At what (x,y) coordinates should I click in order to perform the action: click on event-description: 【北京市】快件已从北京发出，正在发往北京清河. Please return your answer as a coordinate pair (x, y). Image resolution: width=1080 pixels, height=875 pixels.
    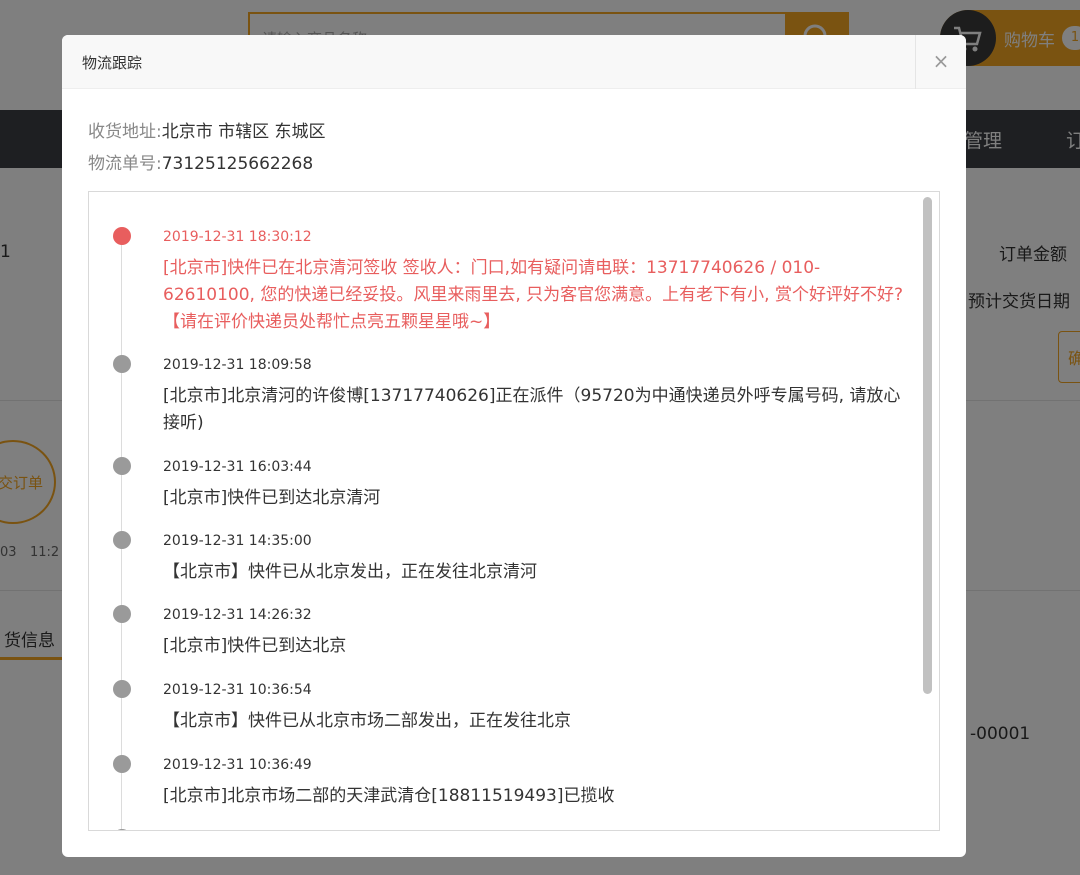
    Looking at the image, I should click on (350, 572).